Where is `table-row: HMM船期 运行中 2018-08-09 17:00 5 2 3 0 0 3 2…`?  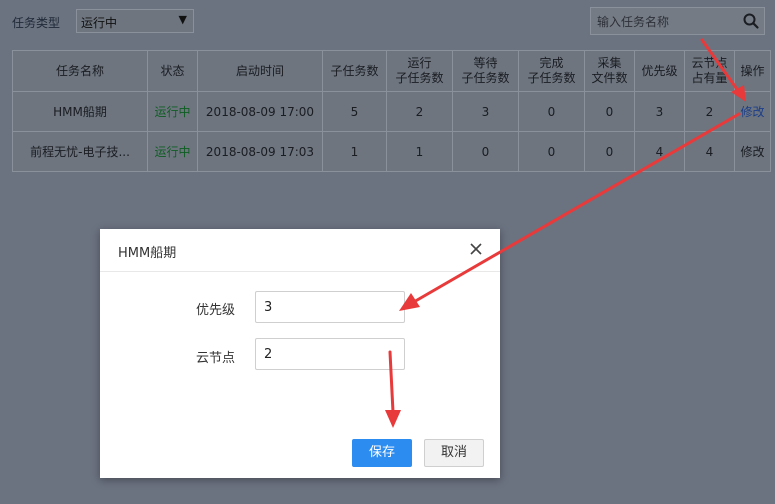 table-row: HMM船期 运行中 2018-08-09 17:00 5 2 3 0 0 3 2… is located at coordinates (391, 111).